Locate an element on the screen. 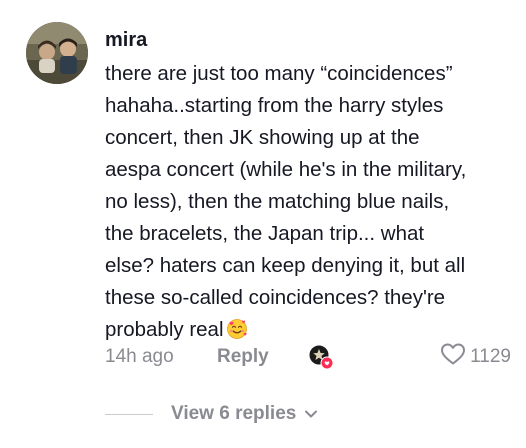 The width and height of the screenshot is (526, 448). comment-actions: 14h ago Reply 1129 is located at coordinates (308, 357).